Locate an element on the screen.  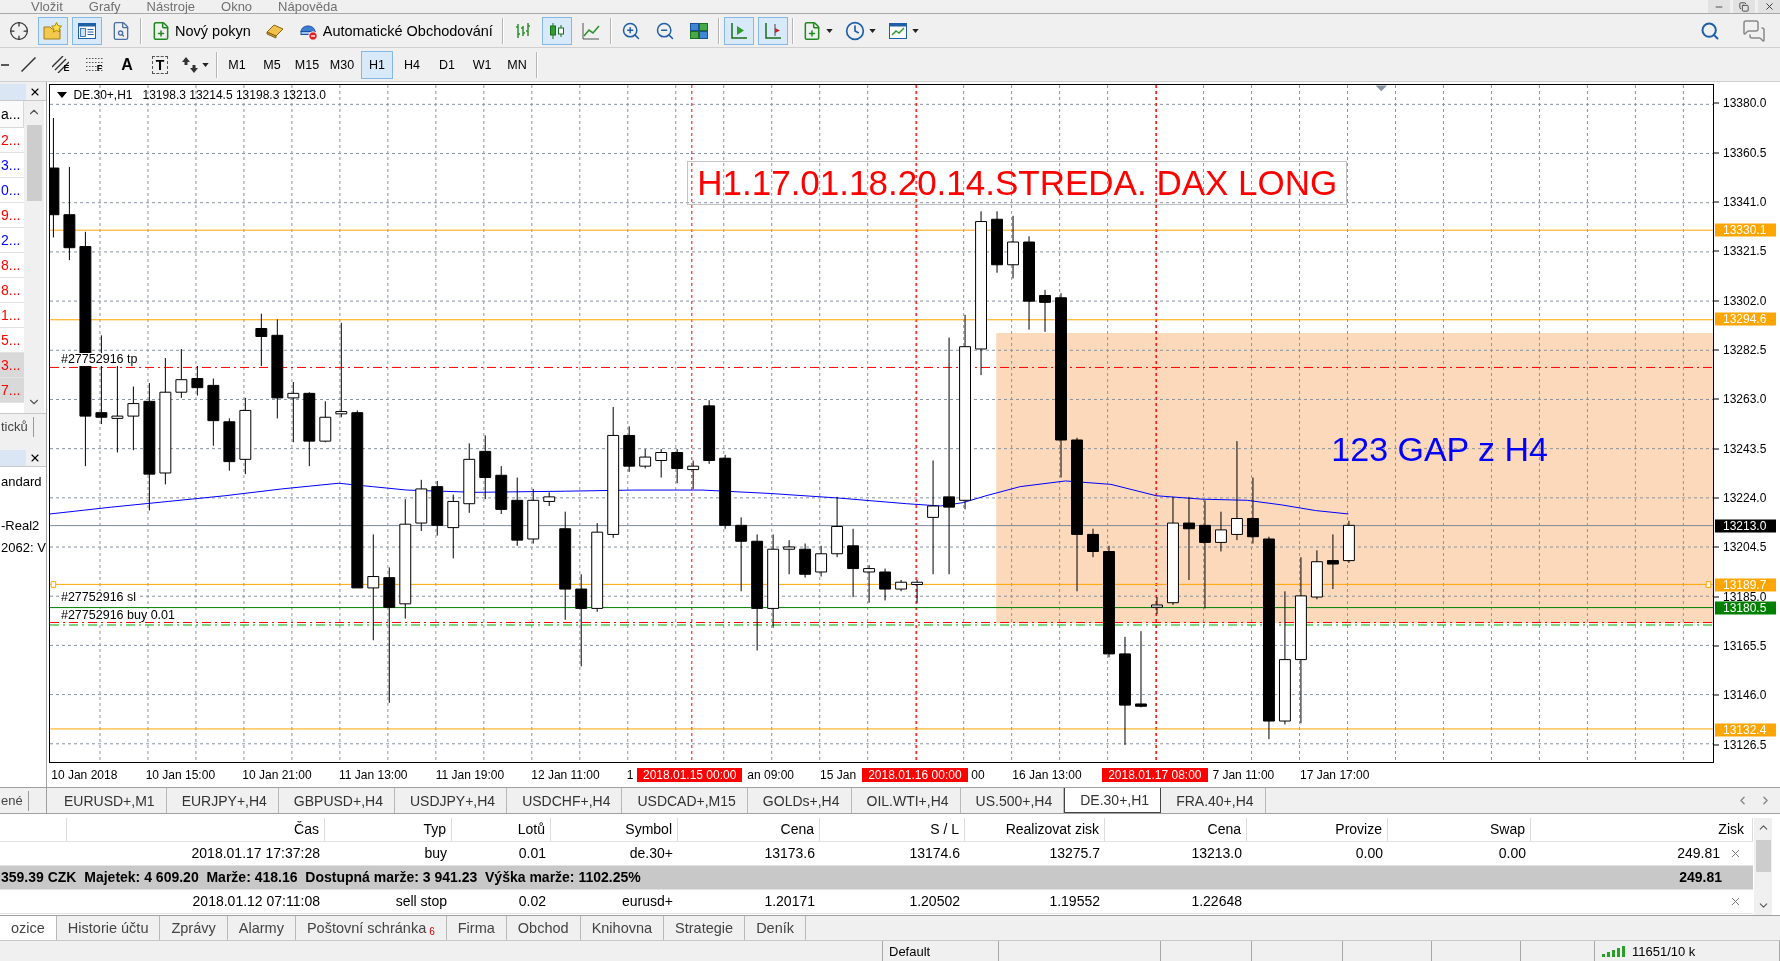
dotted-lines-icon is located at coordinates (94, 64).